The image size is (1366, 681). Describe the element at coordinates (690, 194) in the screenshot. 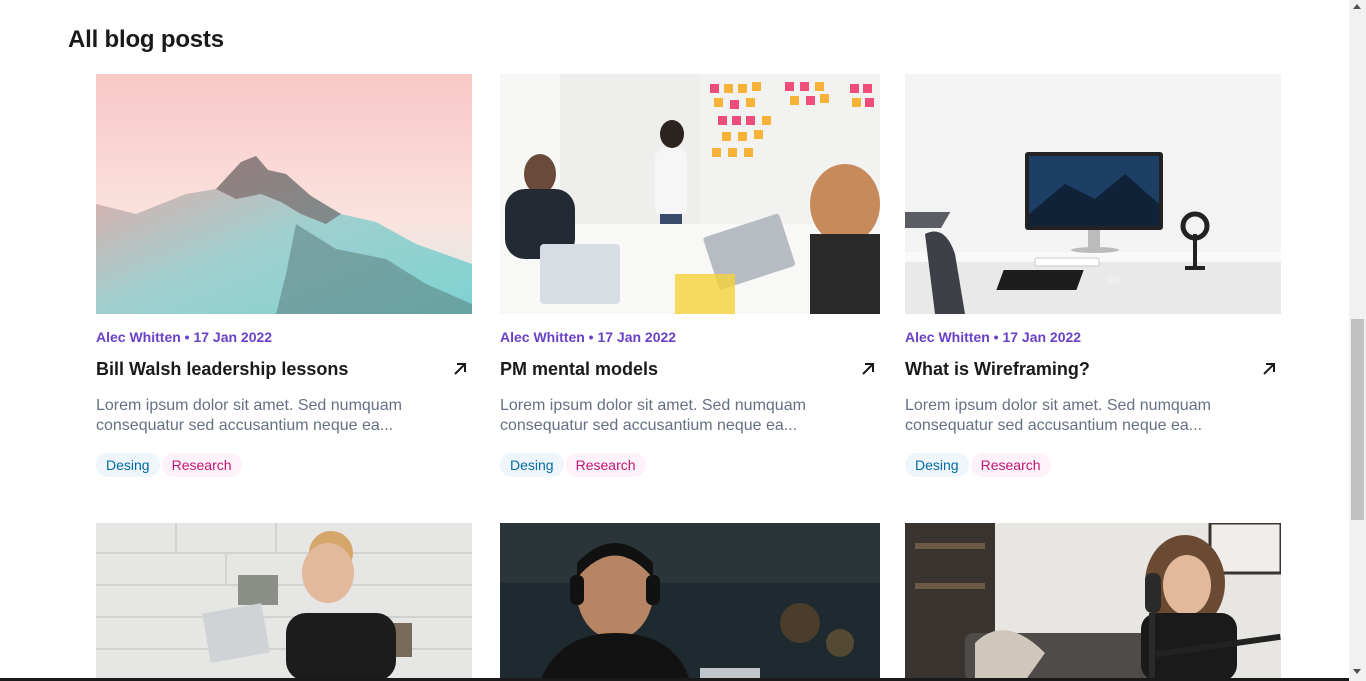

I see `post-image-meeting` at that location.